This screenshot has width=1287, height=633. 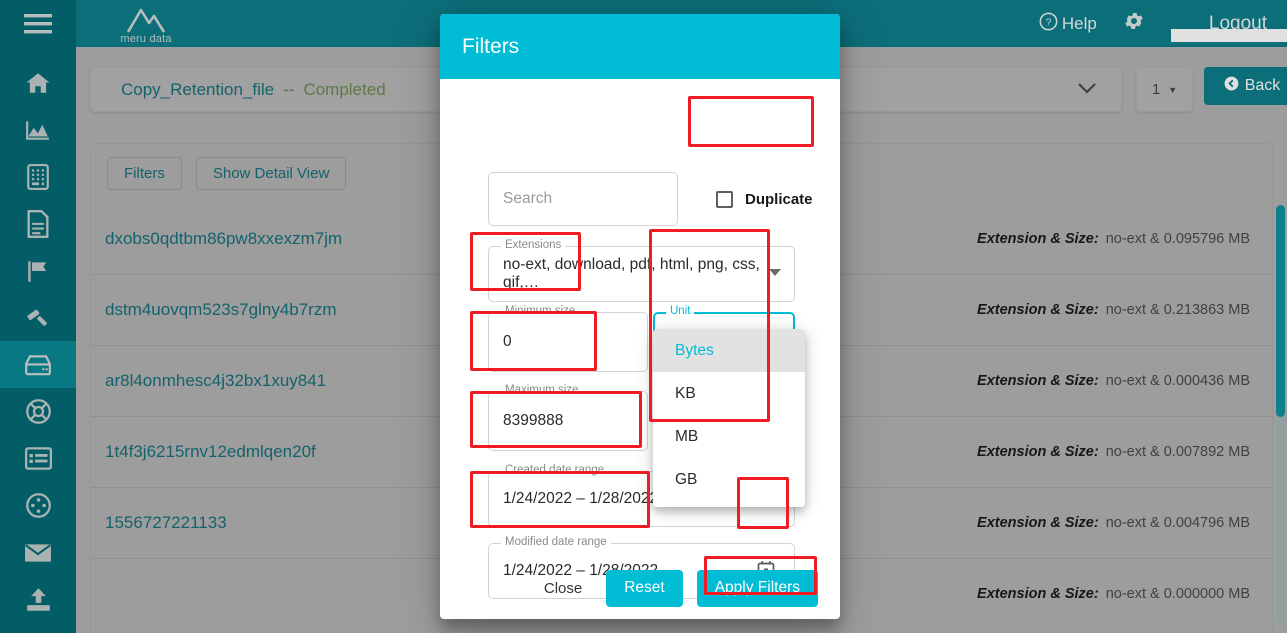 I want to click on created-date-range-value: 1/24/2022 – 1/28/2022, so click(x=581, y=498).